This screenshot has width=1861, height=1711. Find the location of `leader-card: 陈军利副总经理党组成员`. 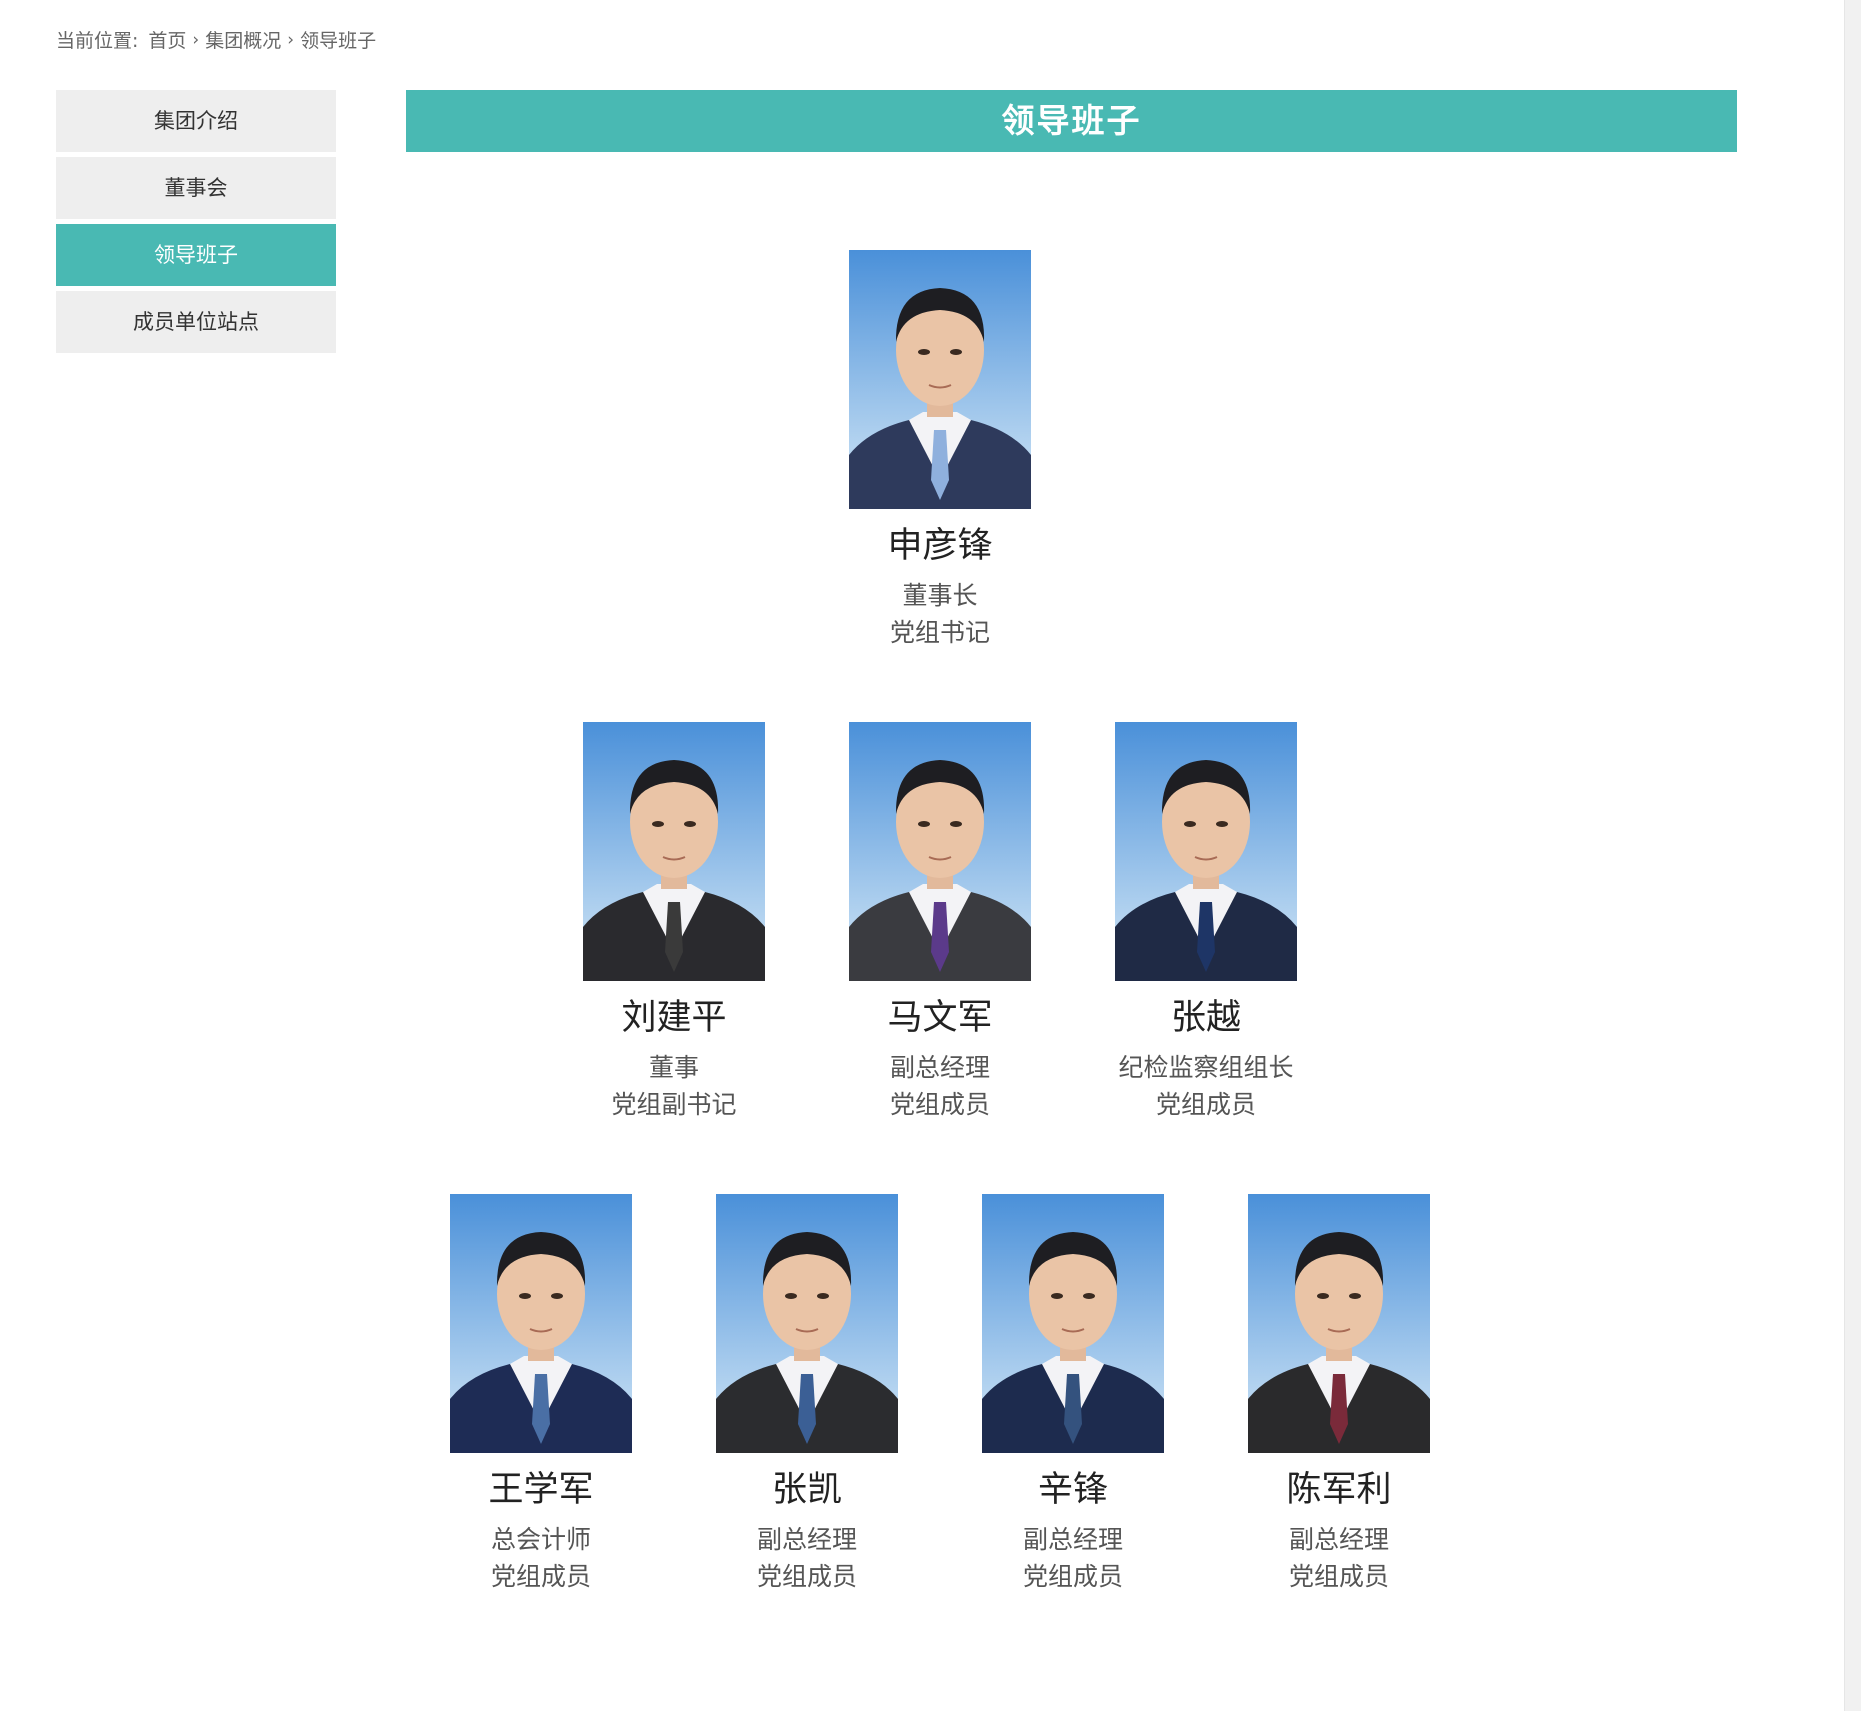

leader-card: 陈军利副总经理党组成员 is located at coordinates (1339, 1394).